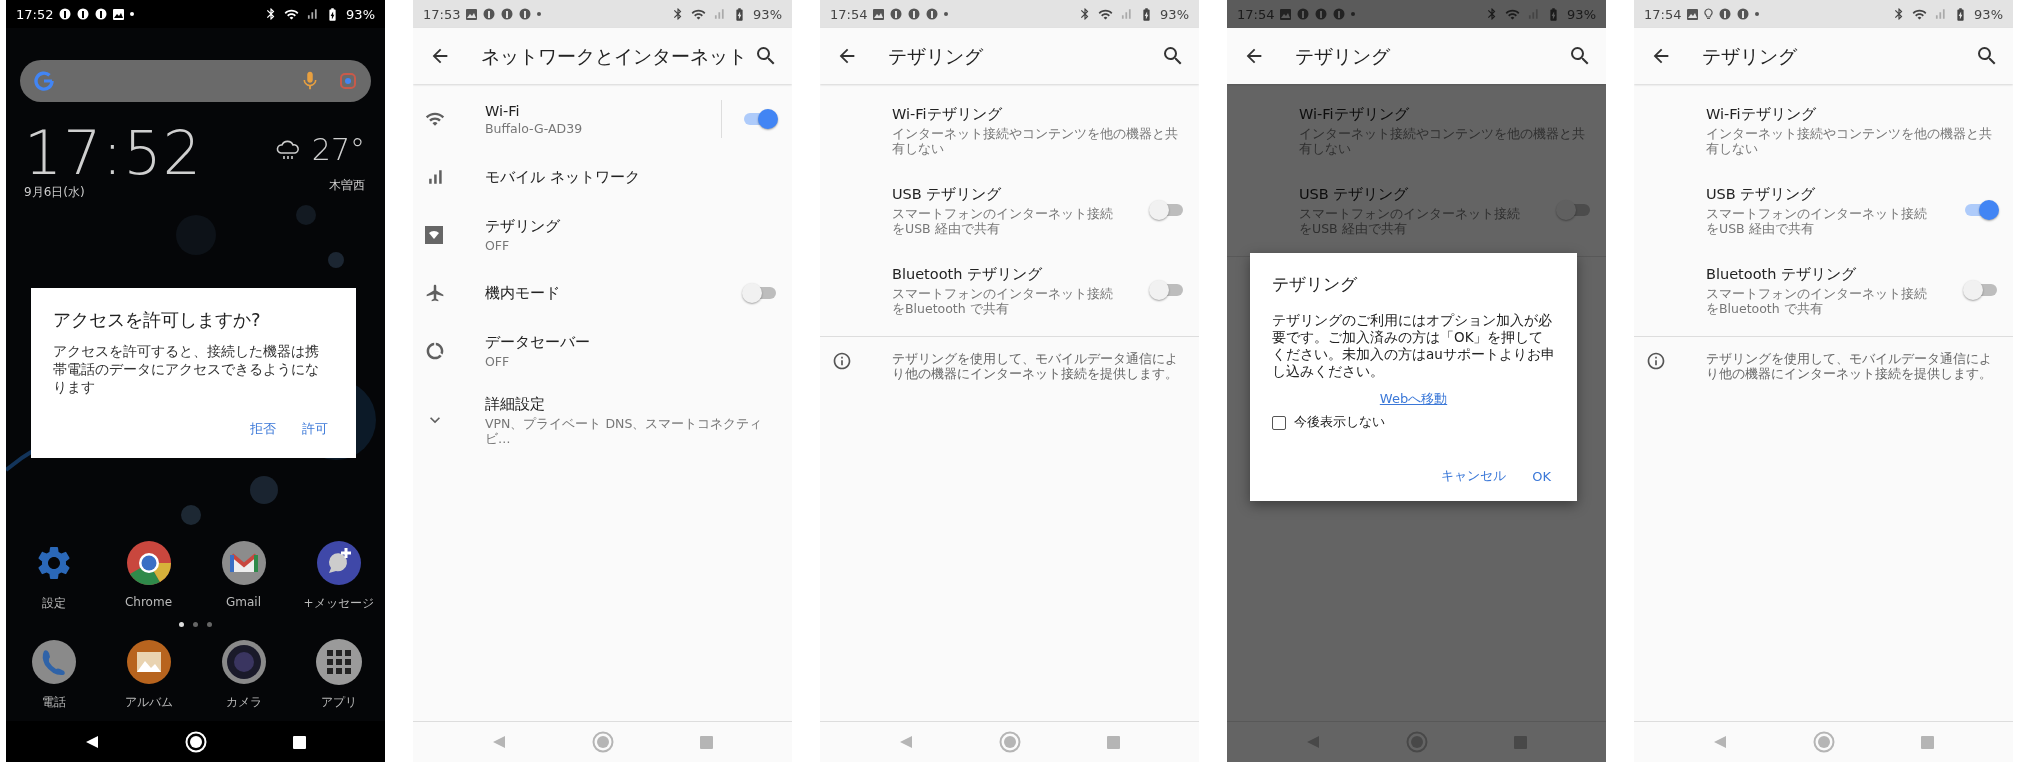 The width and height of the screenshot is (2019, 762). Describe the element at coordinates (53, 702) in the screenshot. I see `app-label: 電話` at that location.